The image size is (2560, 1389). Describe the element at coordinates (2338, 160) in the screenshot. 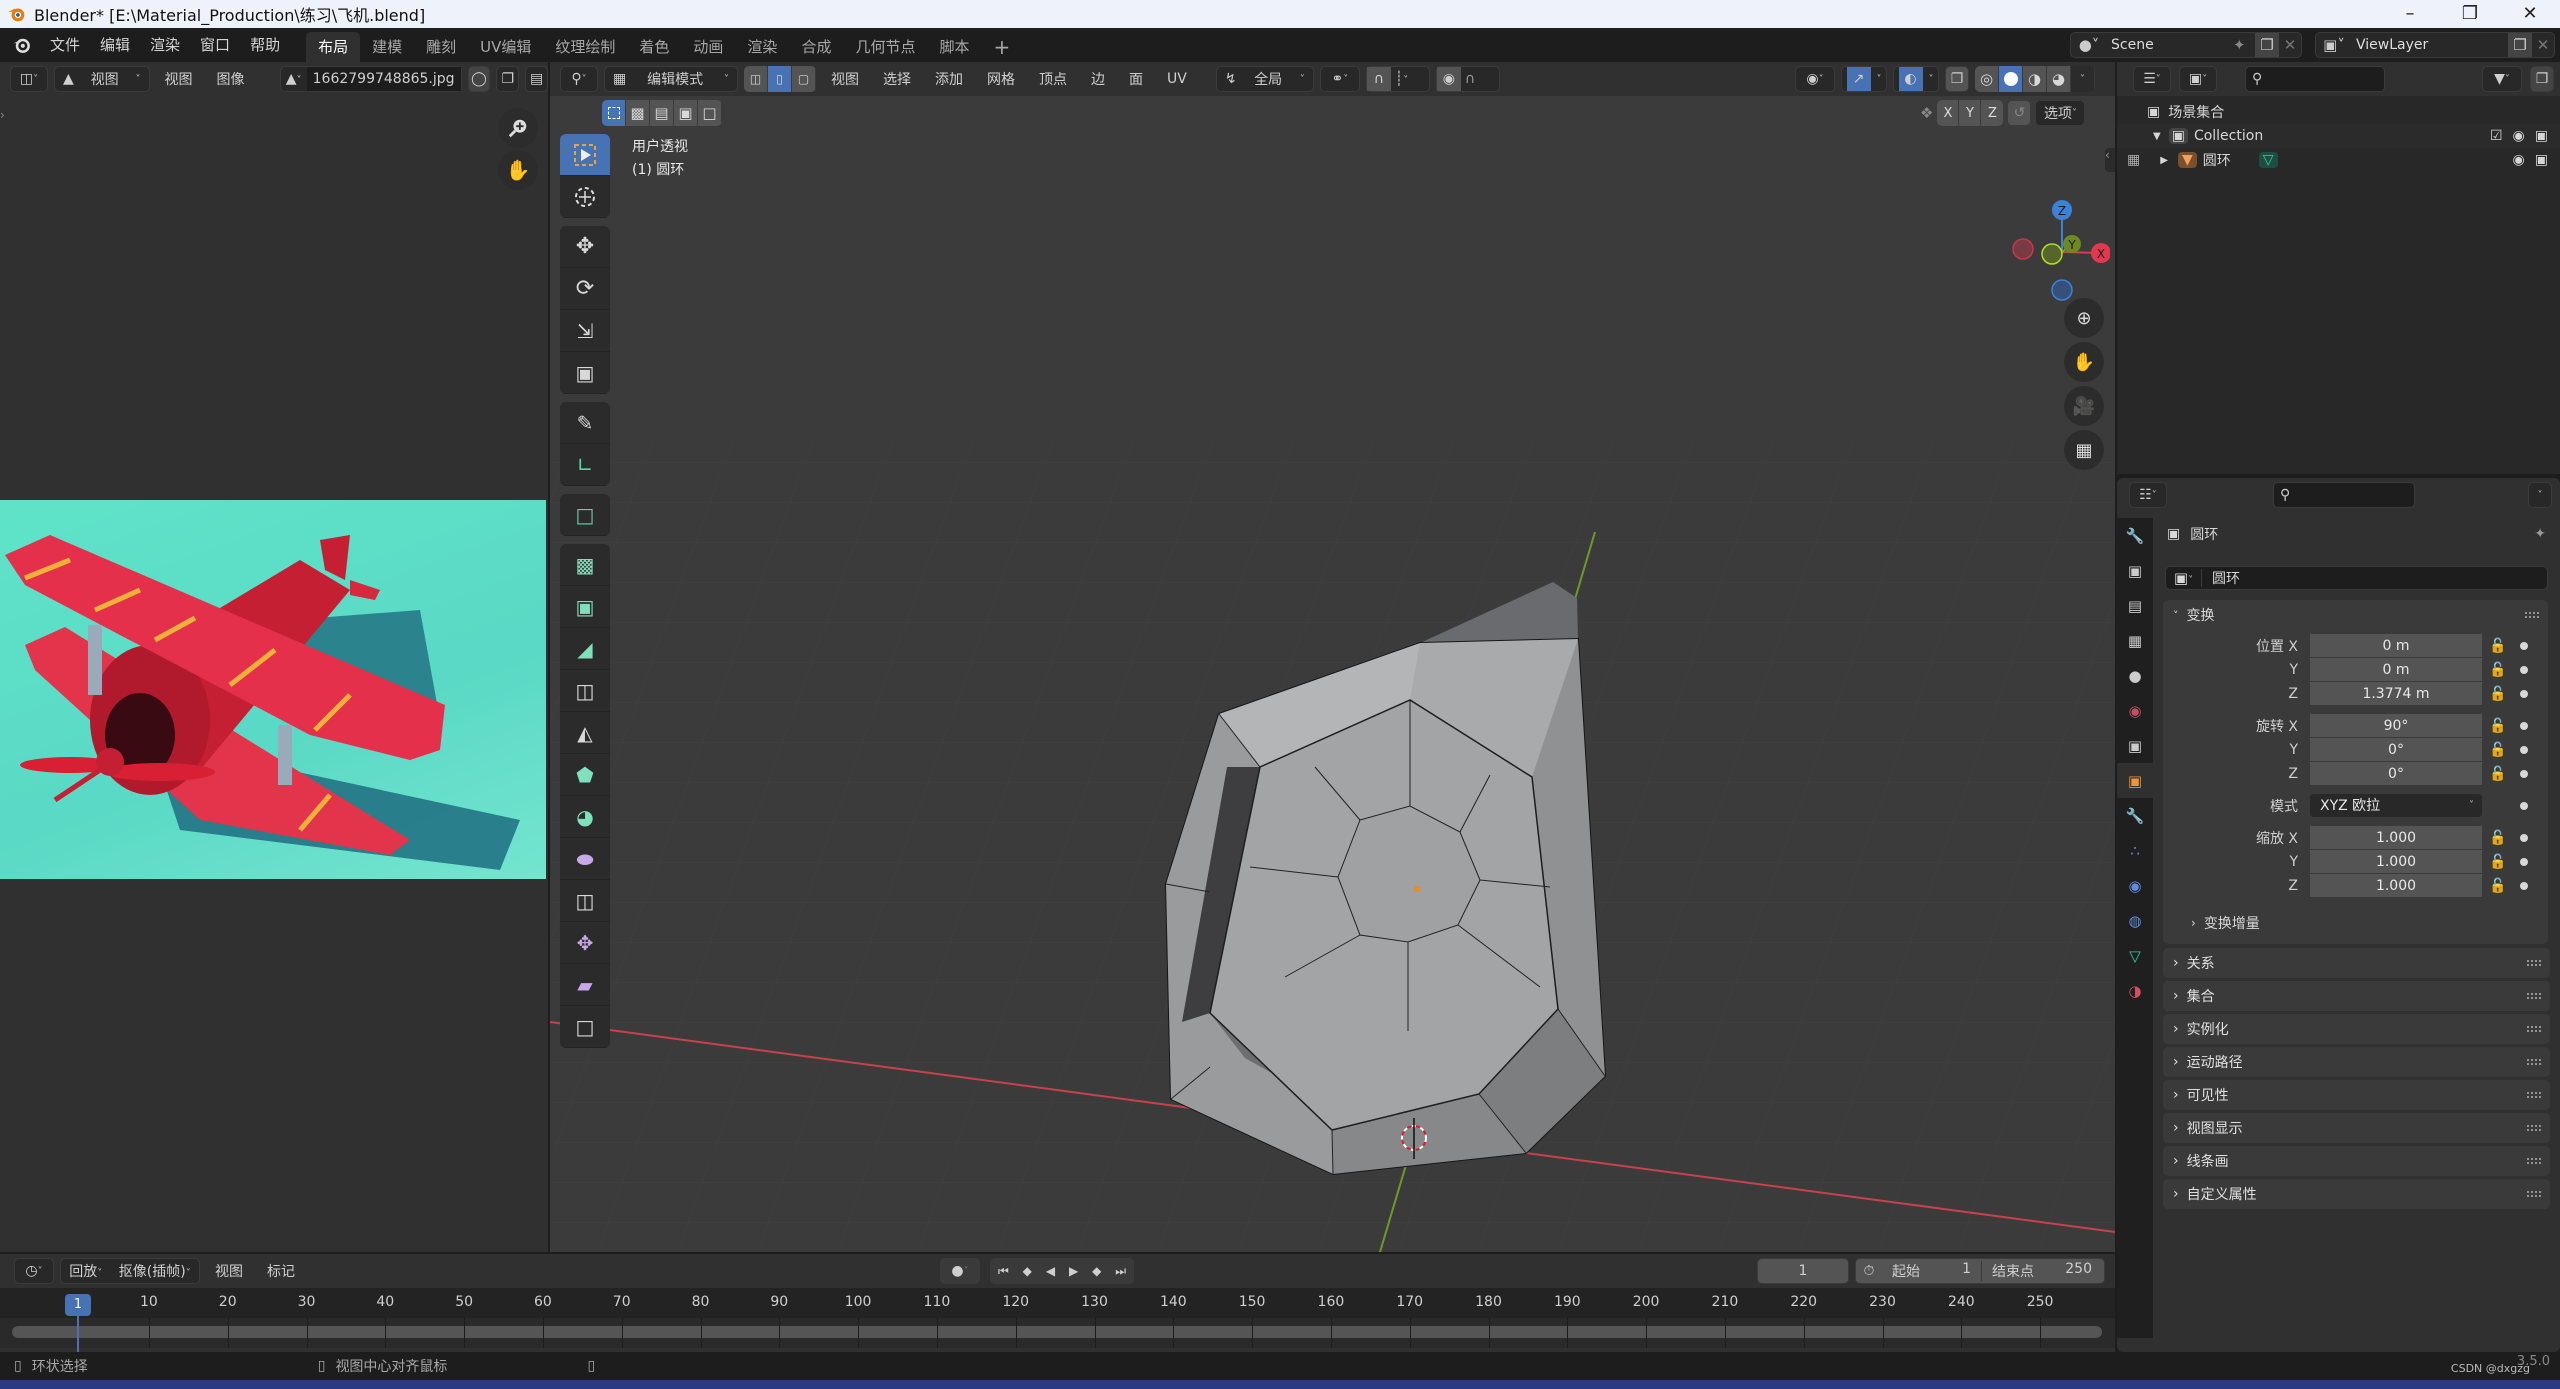

I see `outliner-object-row: ▦ ▶ ▼ 圆环 ▽ ◉ ▣` at that location.